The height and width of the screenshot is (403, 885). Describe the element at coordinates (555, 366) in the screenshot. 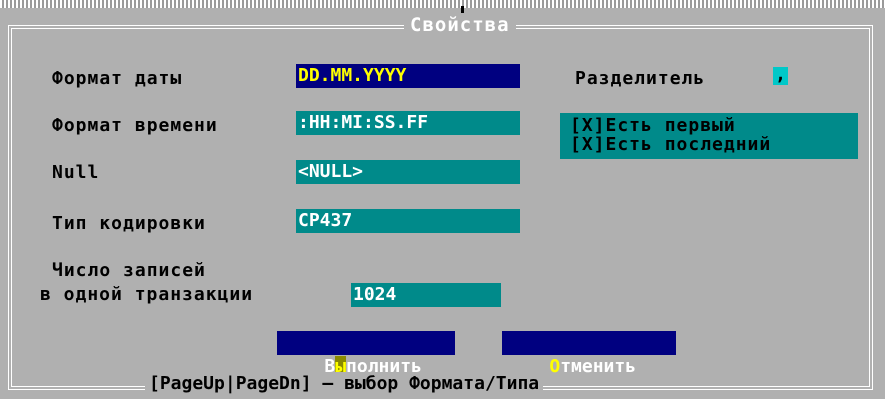

I see `cancel-button-hotkey: О` at that location.